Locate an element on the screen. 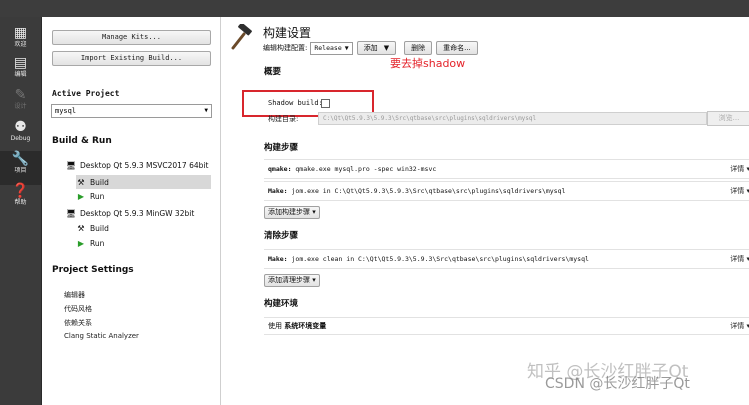 Image resolution: width=749 pixels, height=405 pixels. kit-msvc-run: ▶ Run is located at coordinates (90, 196).